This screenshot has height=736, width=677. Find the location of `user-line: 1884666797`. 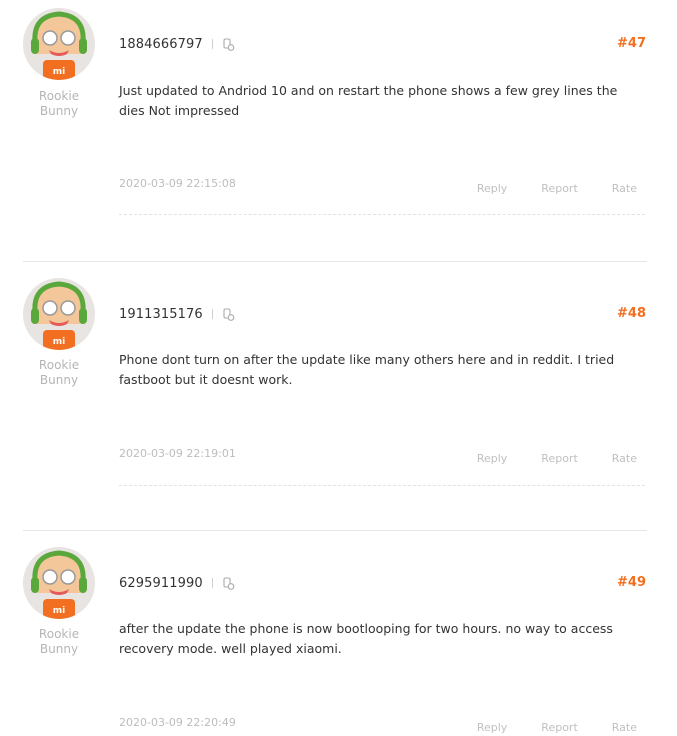

user-line: 1884666797 is located at coordinates (177, 44).